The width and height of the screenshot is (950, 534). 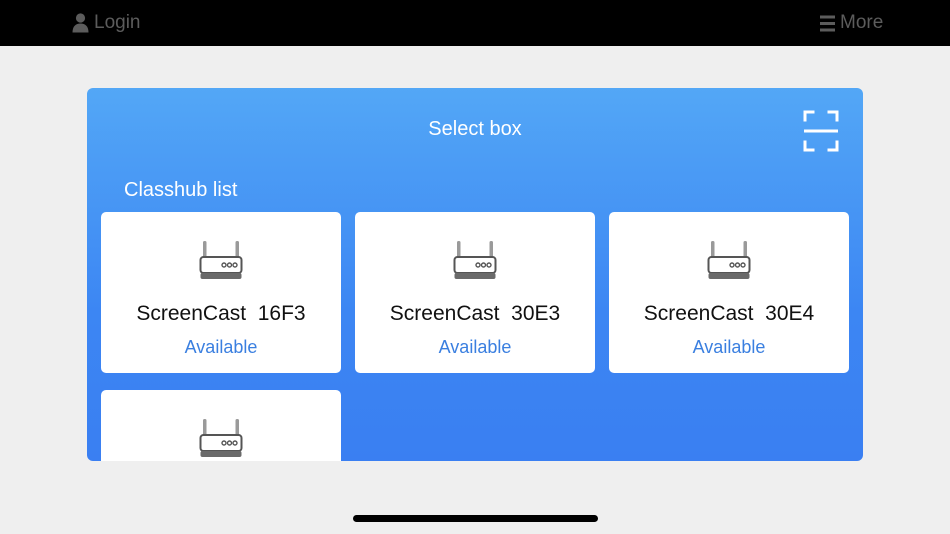 What do you see at coordinates (221, 313) in the screenshot?
I see `device-name: ScreenCast 16F3` at bounding box center [221, 313].